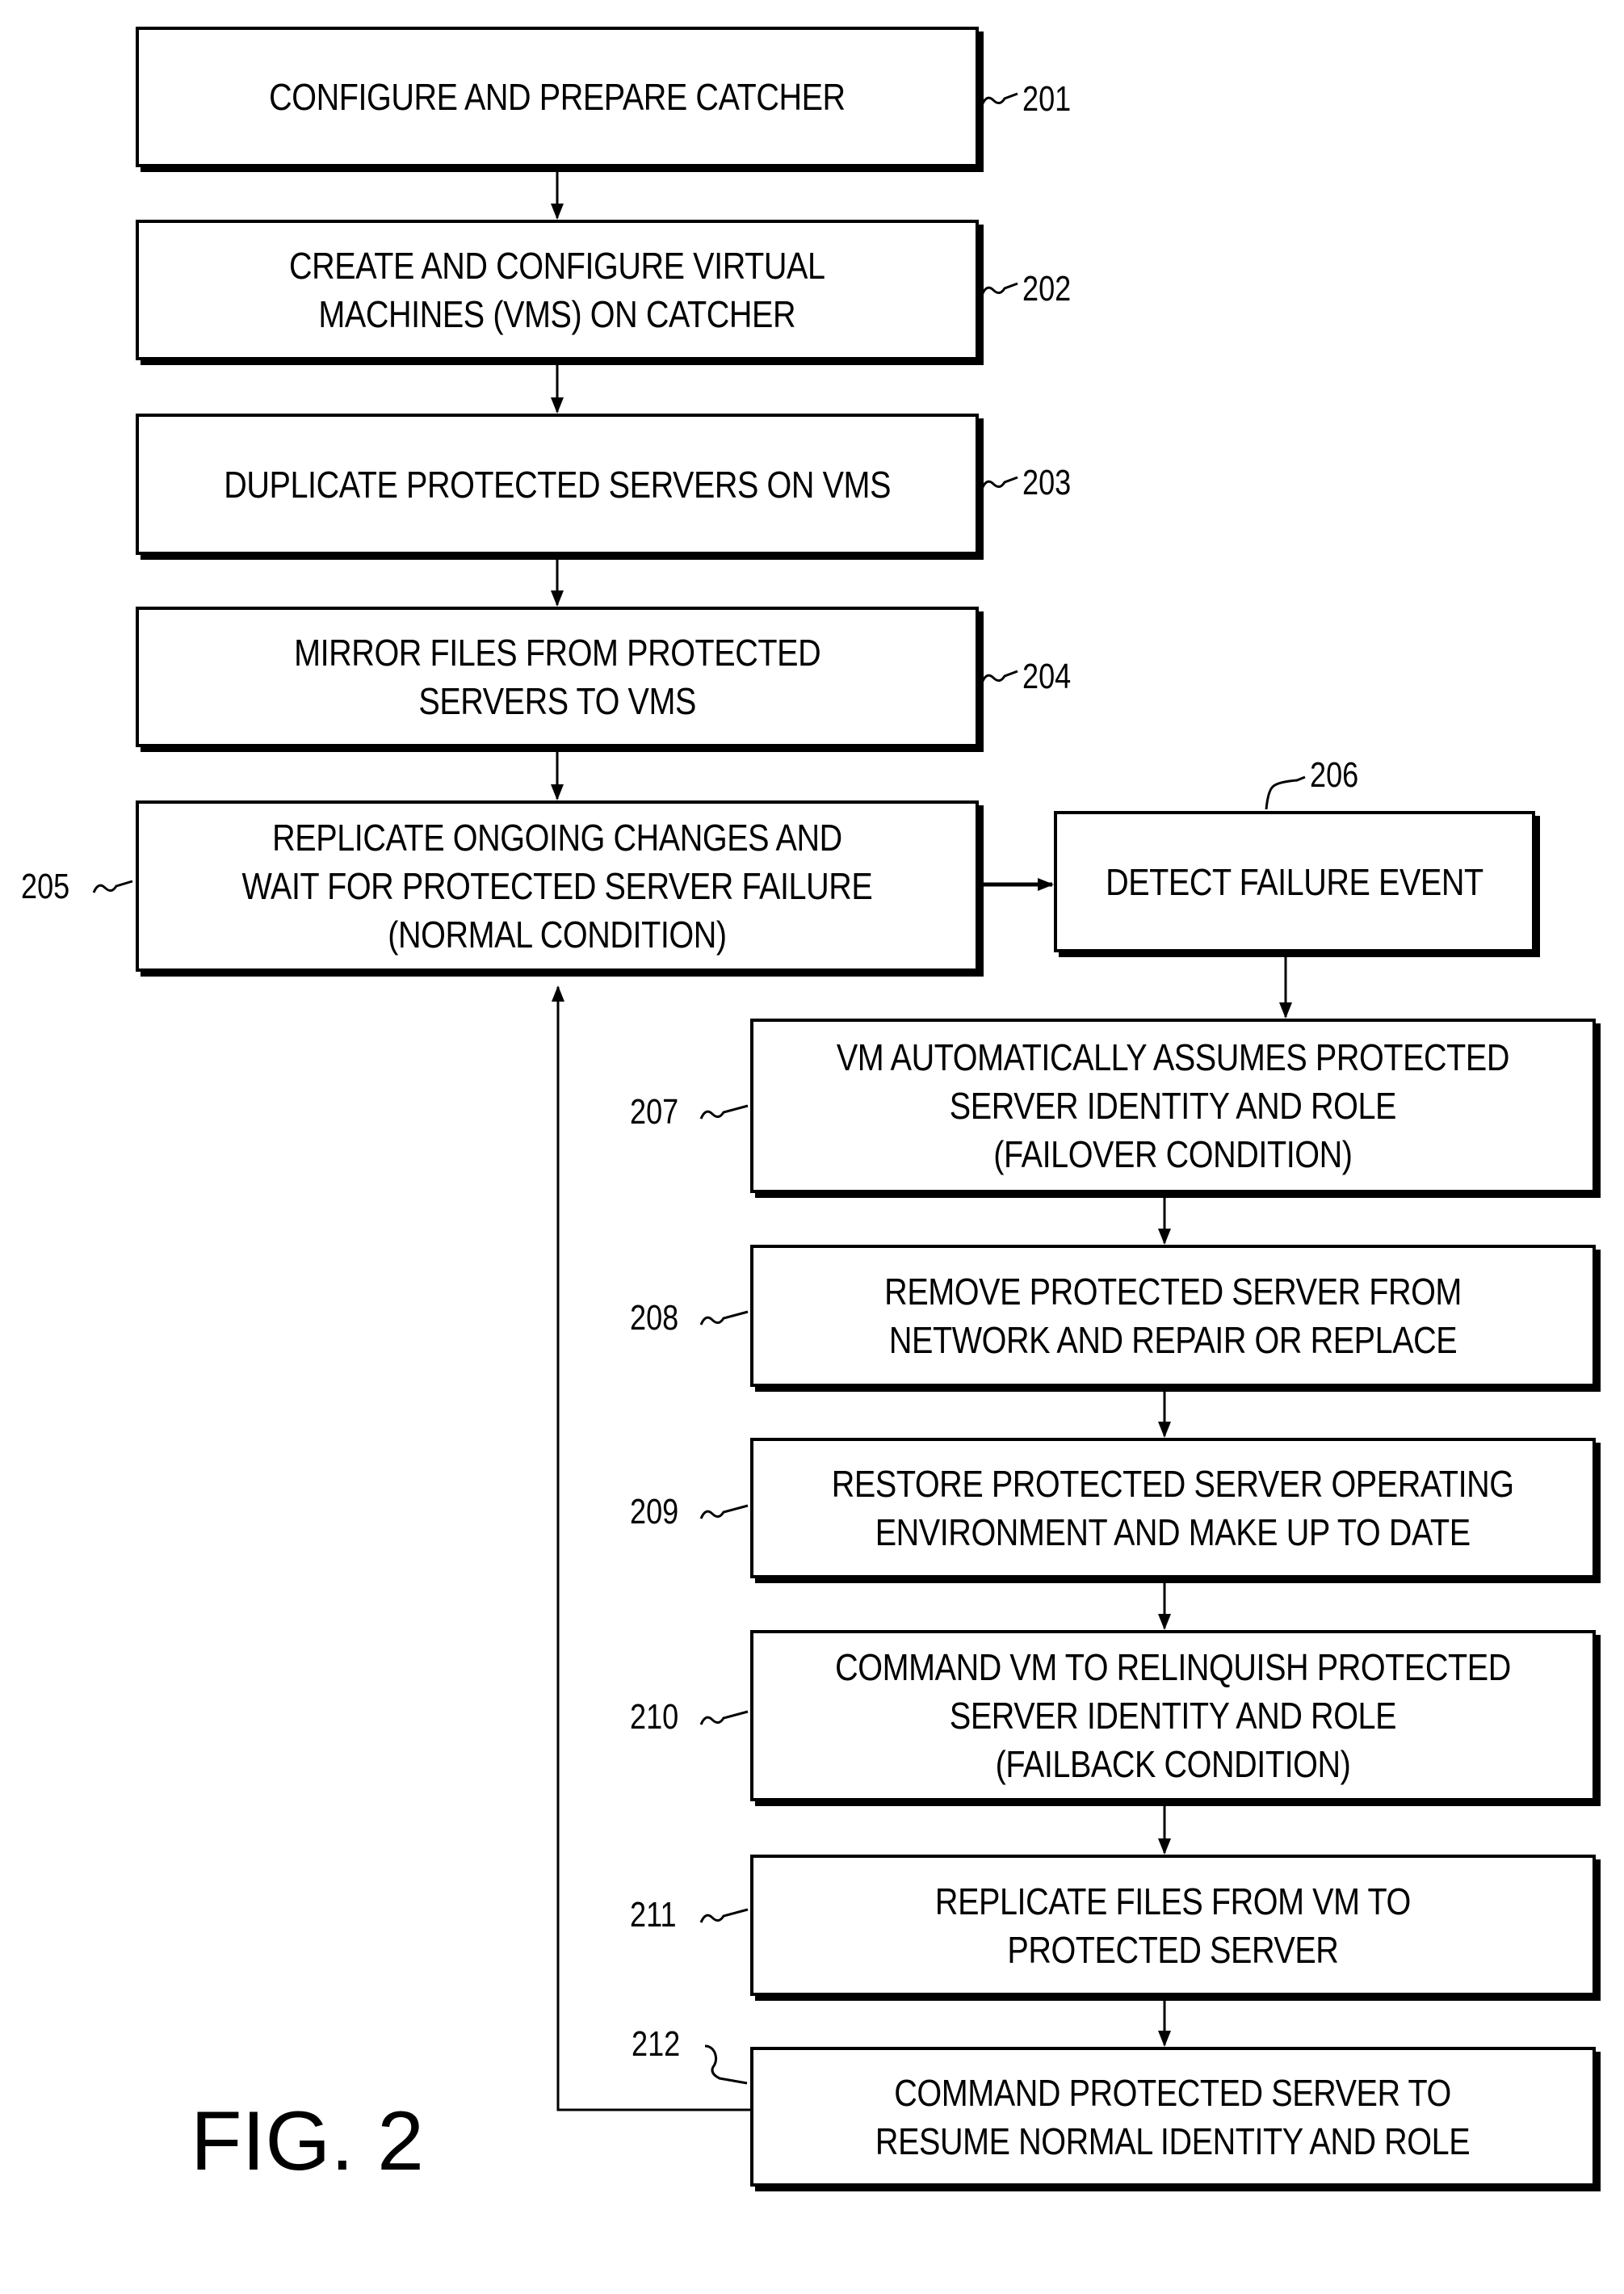 Image resolution: width=1624 pixels, height=2294 pixels. Describe the element at coordinates (1047, 676) in the screenshot. I see `ref-204: 204` at that location.